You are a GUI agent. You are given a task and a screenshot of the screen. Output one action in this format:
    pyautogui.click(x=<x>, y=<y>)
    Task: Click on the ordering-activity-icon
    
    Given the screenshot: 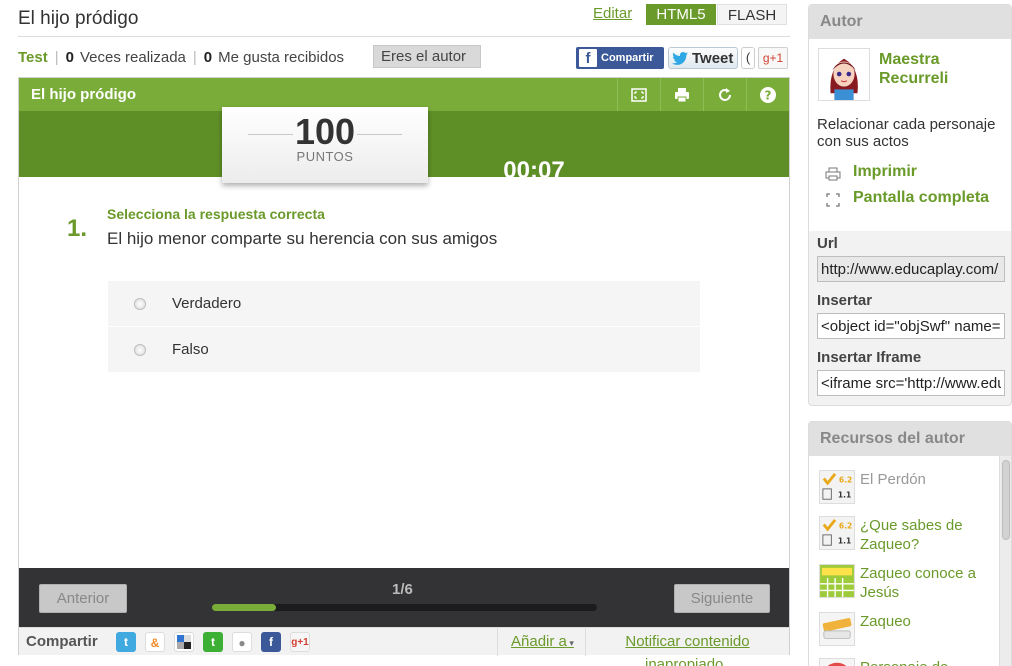 What is the action you would take?
    pyautogui.click(x=837, y=629)
    